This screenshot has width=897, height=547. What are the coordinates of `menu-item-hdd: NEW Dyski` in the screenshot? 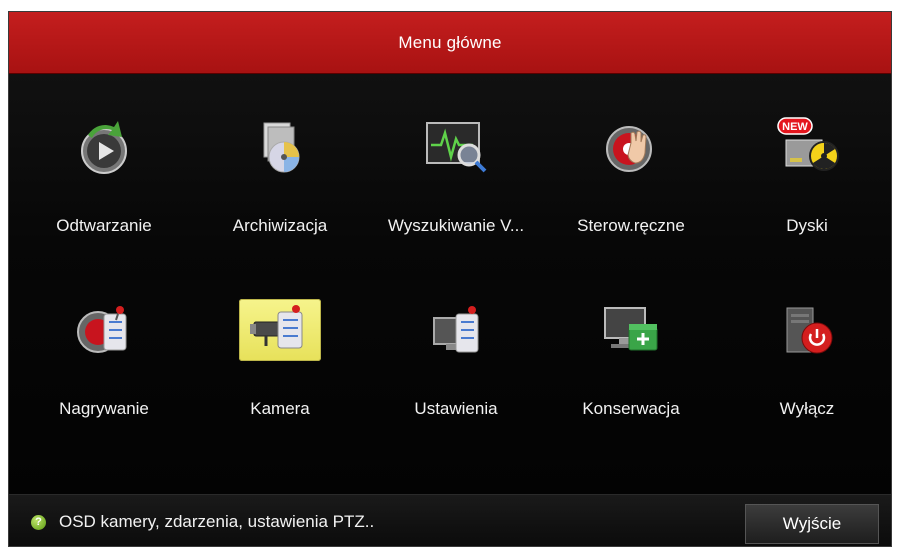 It's located at (806, 173).